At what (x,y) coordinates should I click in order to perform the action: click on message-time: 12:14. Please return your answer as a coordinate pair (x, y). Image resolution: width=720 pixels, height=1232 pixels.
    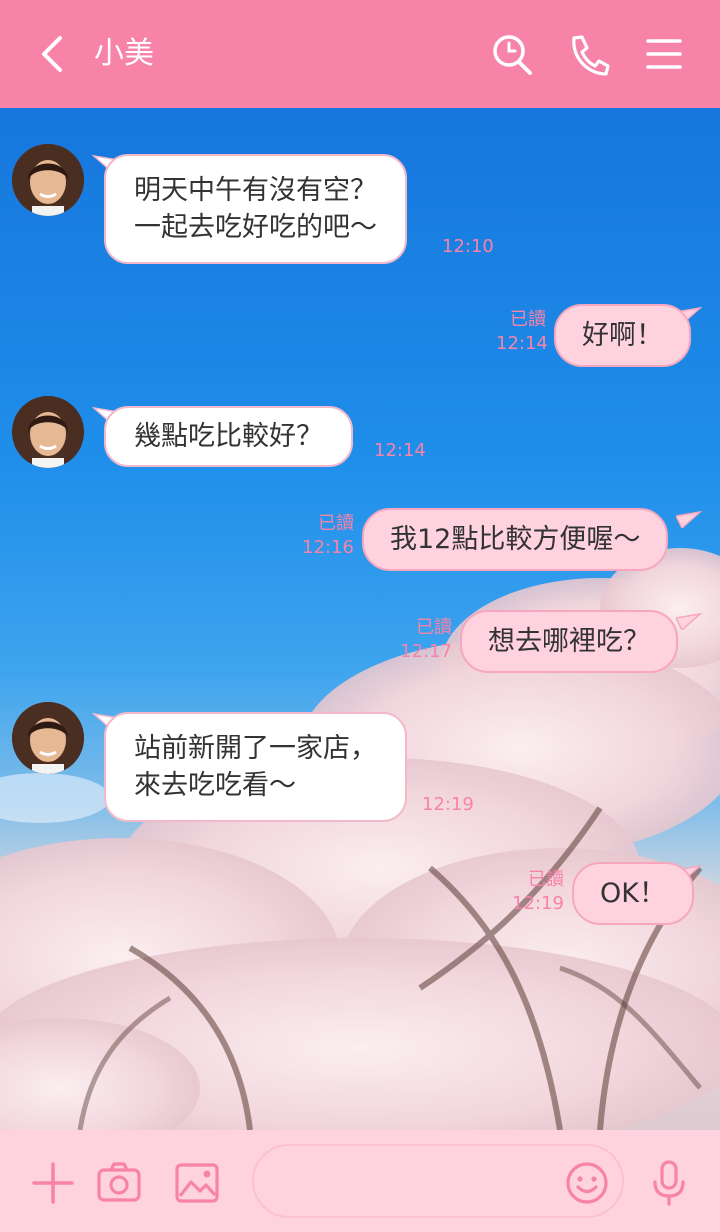
    Looking at the image, I should click on (400, 450).